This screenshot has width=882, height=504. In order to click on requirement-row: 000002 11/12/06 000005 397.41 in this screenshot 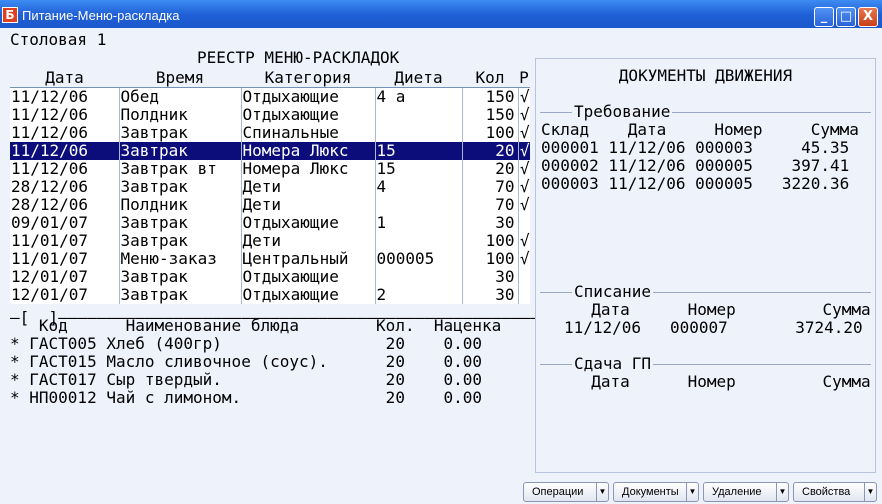, I will do `click(695, 166)`.